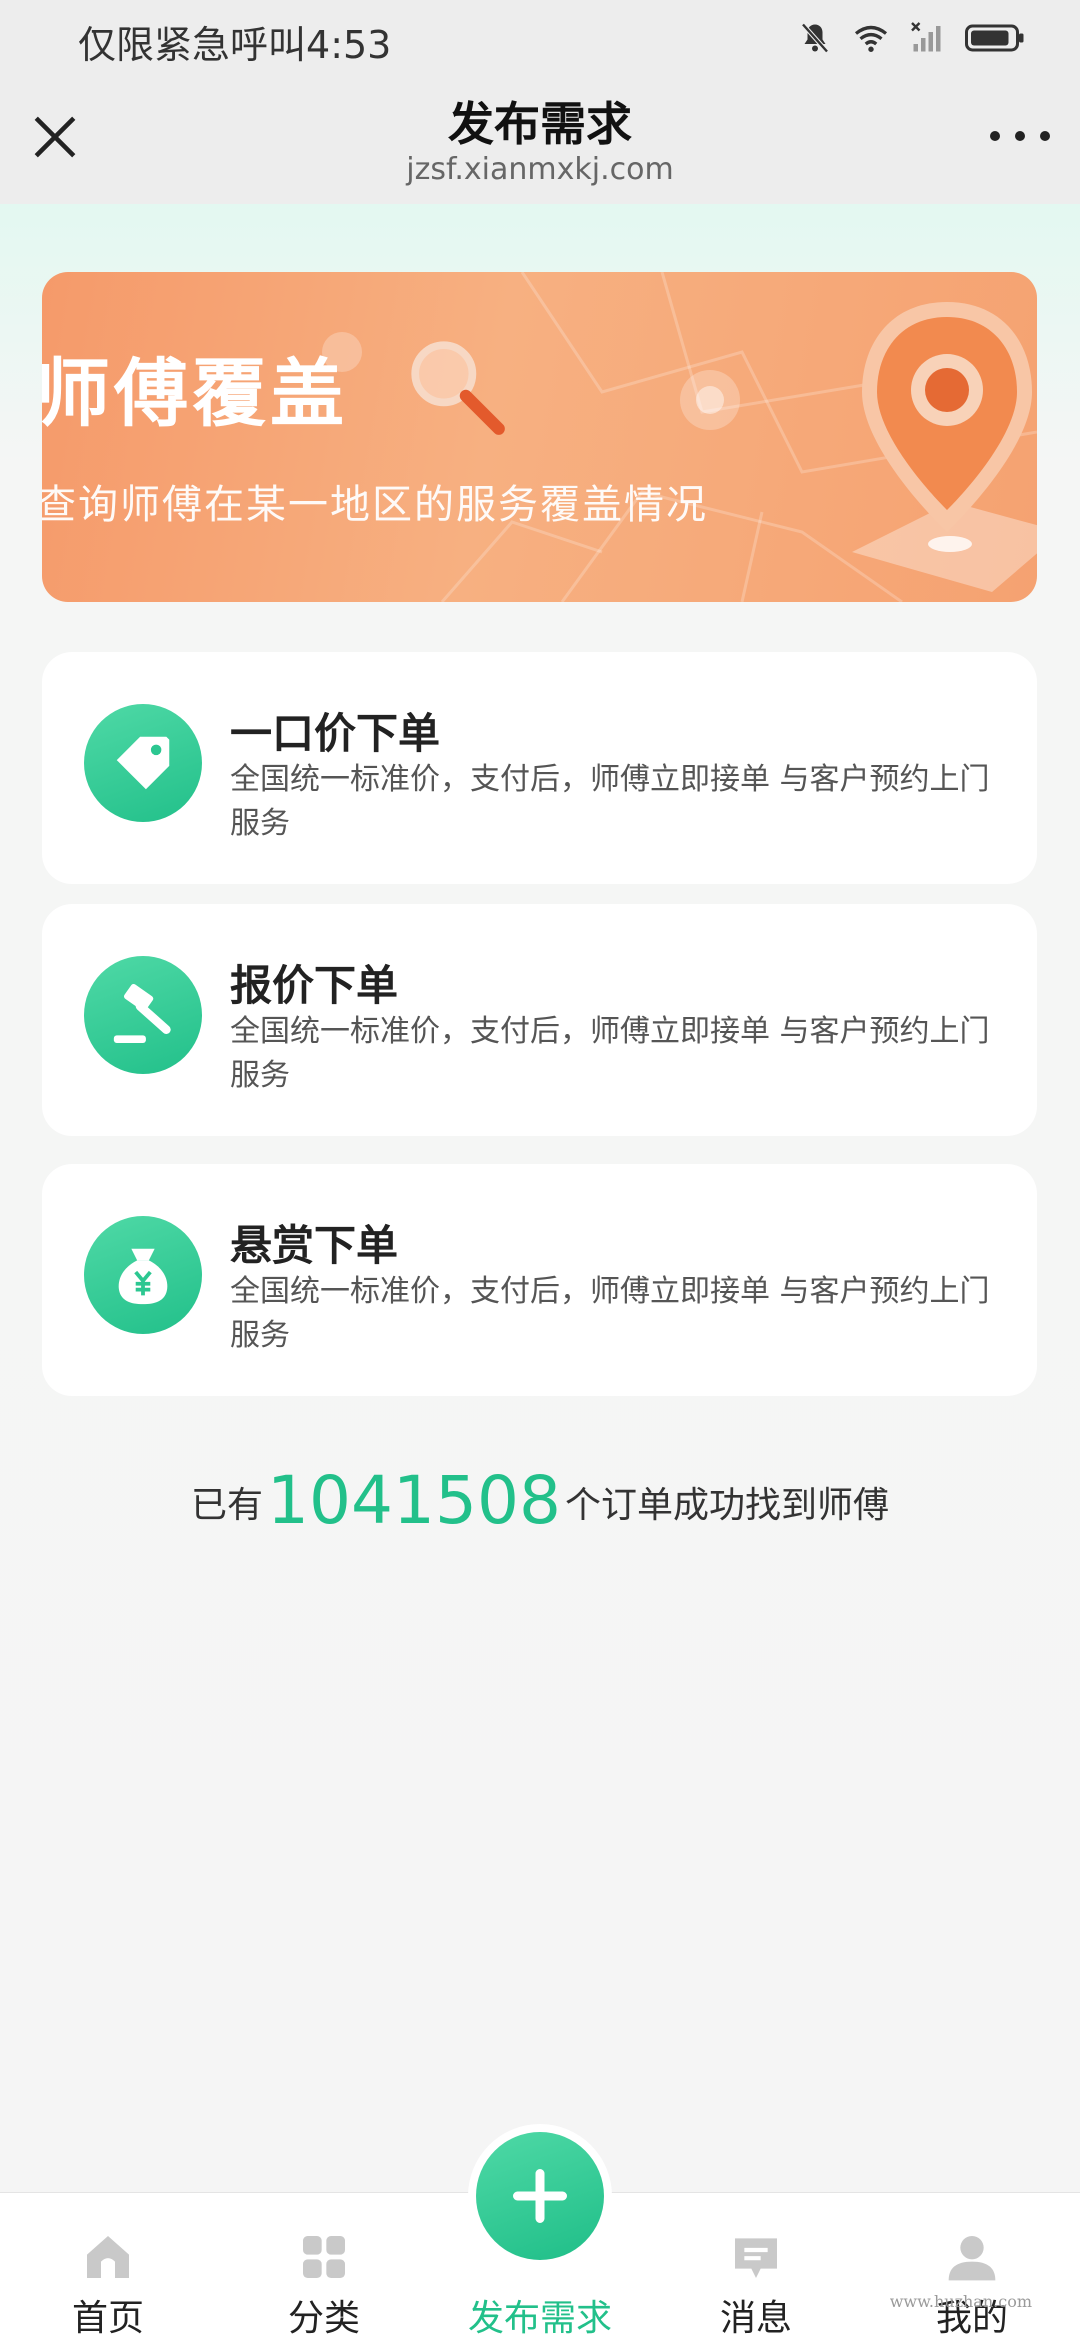 This screenshot has height=2340, width=1080. Describe the element at coordinates (314, 1245) in the screenshot. I see `card-title: 悬赏下单` at that location.